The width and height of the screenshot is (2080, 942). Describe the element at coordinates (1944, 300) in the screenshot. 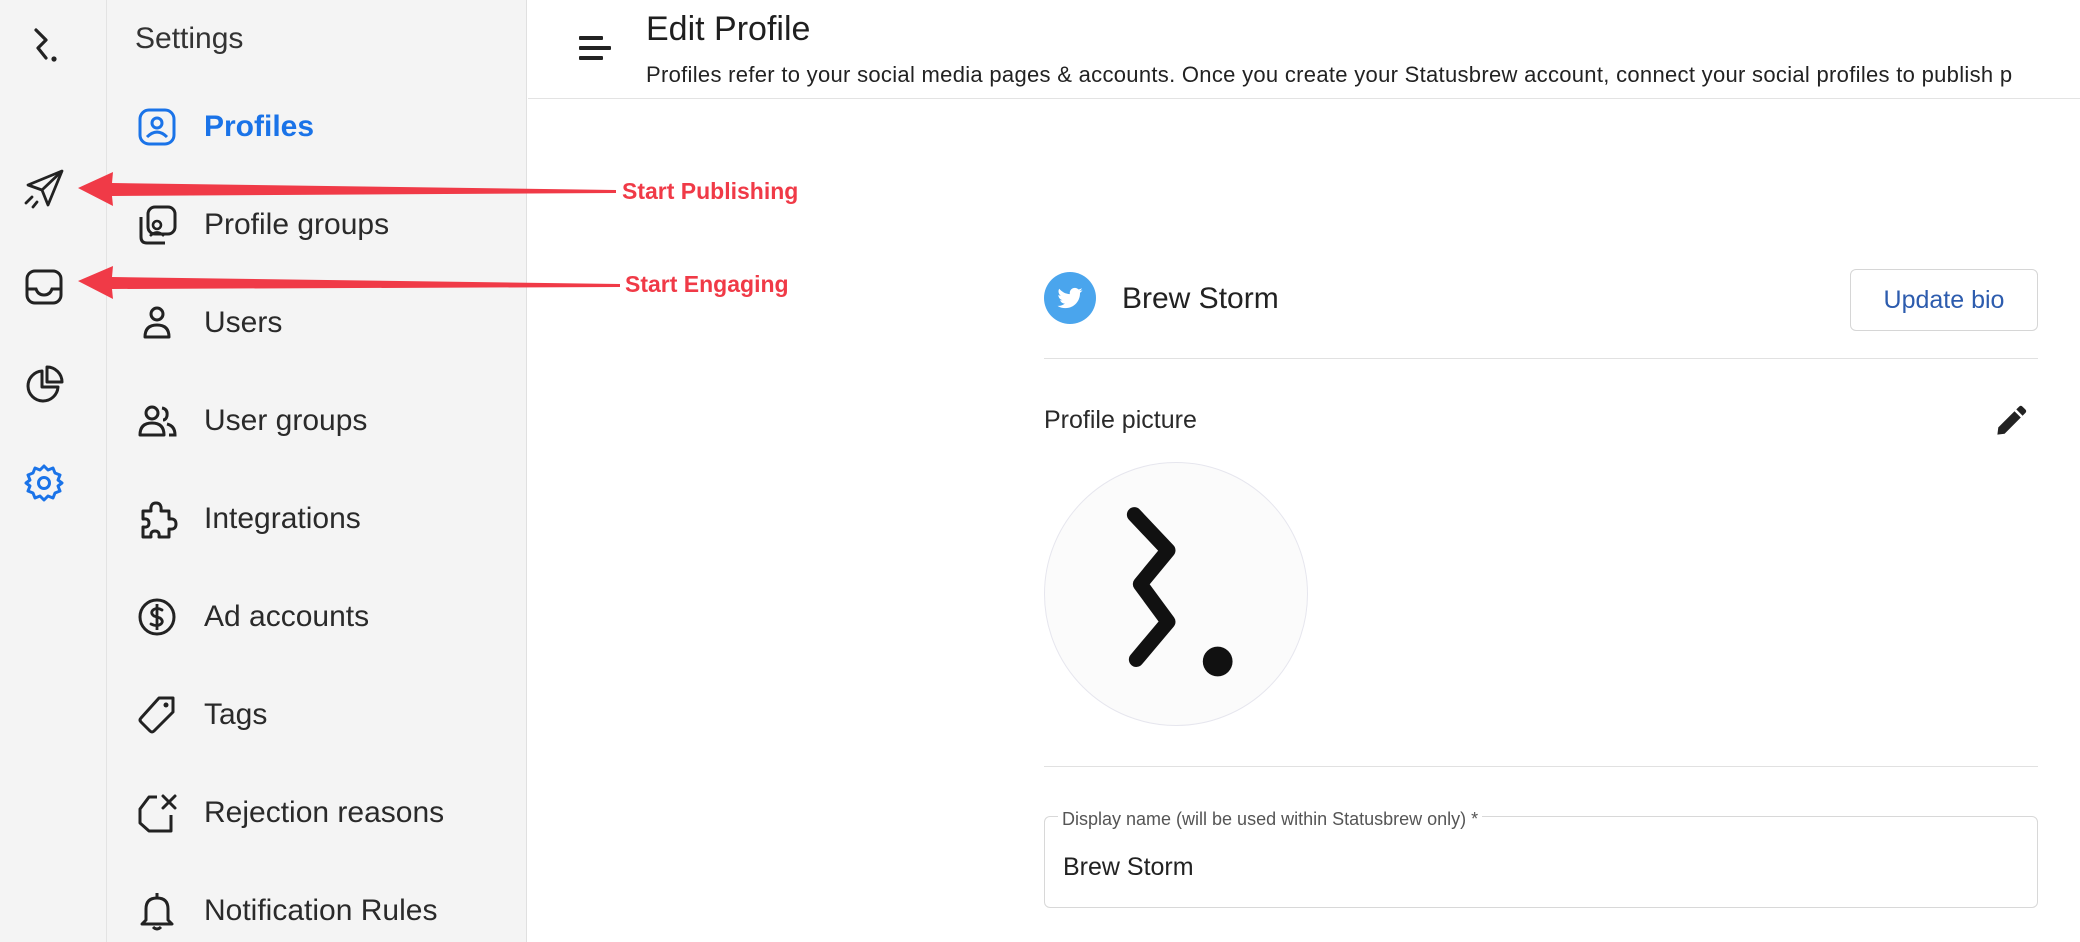

I see `update-bio-button: Update bio` at that location.